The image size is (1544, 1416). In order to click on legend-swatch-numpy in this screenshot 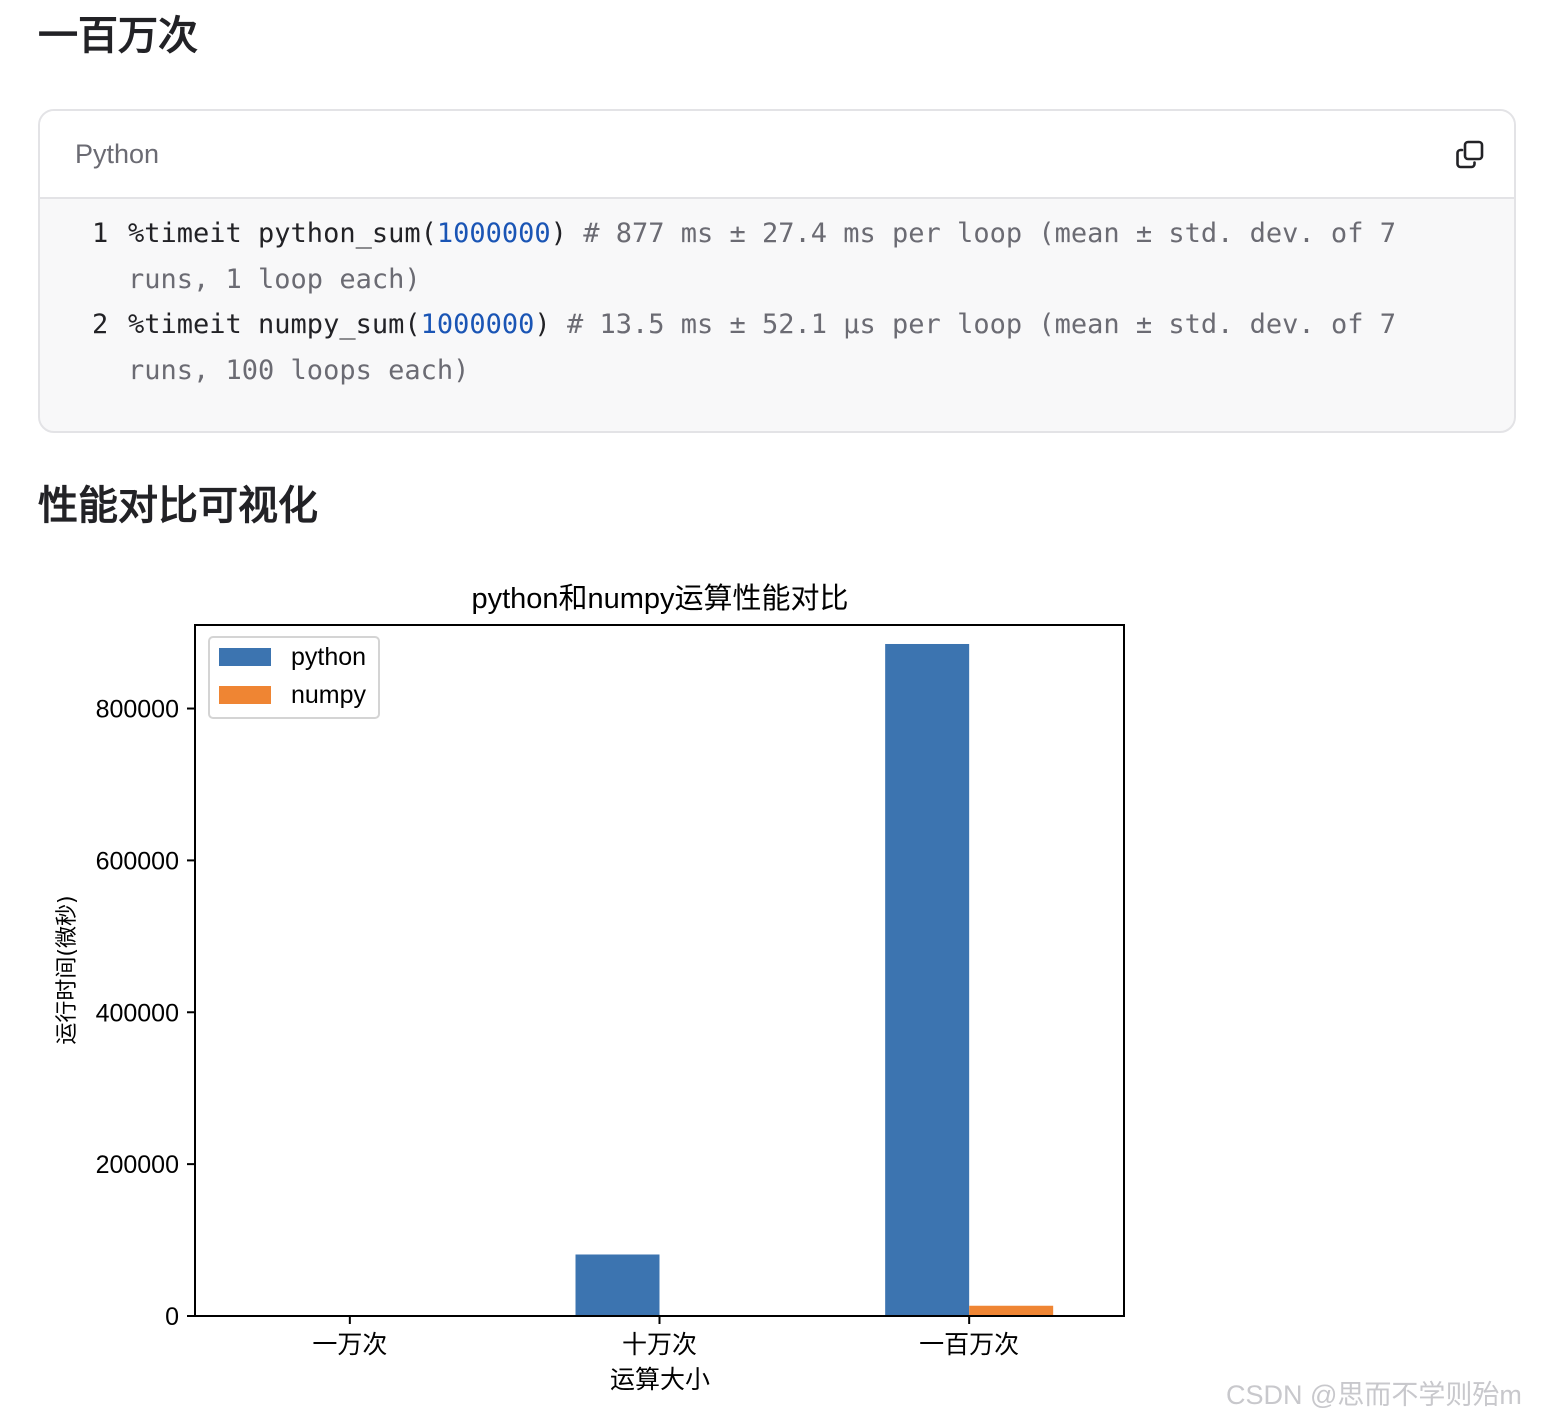, I will do `click(245, 695)`.